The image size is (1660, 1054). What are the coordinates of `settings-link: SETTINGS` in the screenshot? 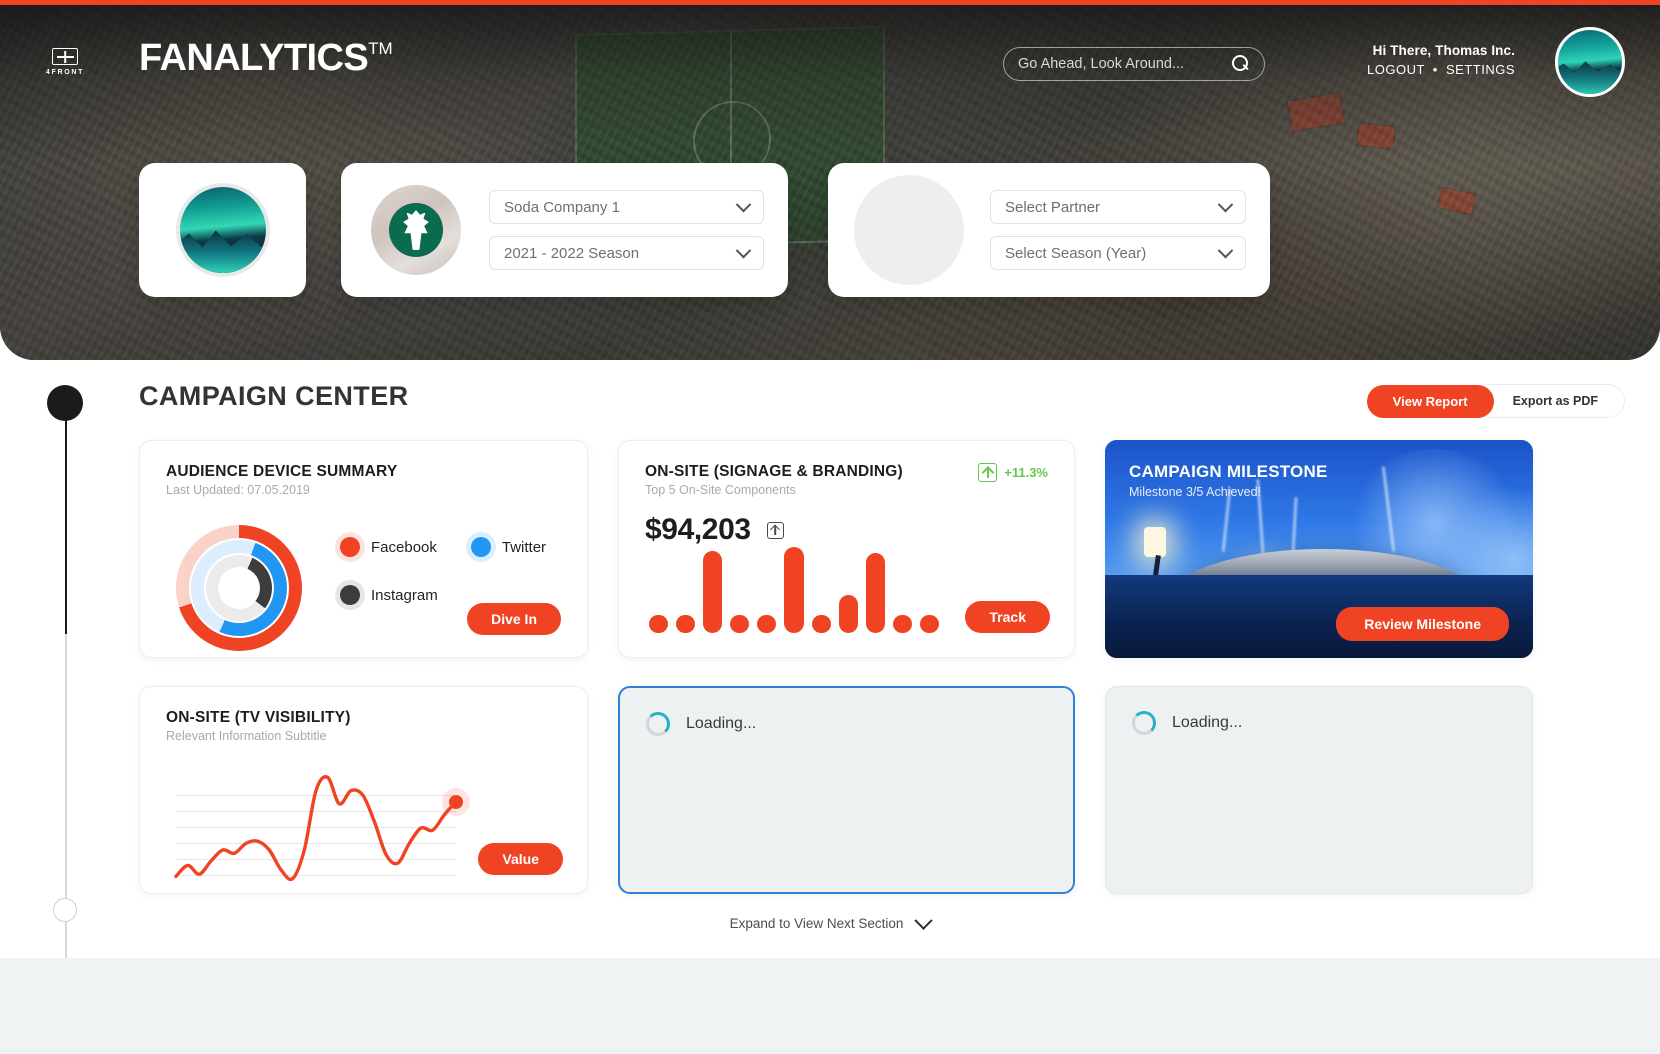 It's located at (1480, 69).